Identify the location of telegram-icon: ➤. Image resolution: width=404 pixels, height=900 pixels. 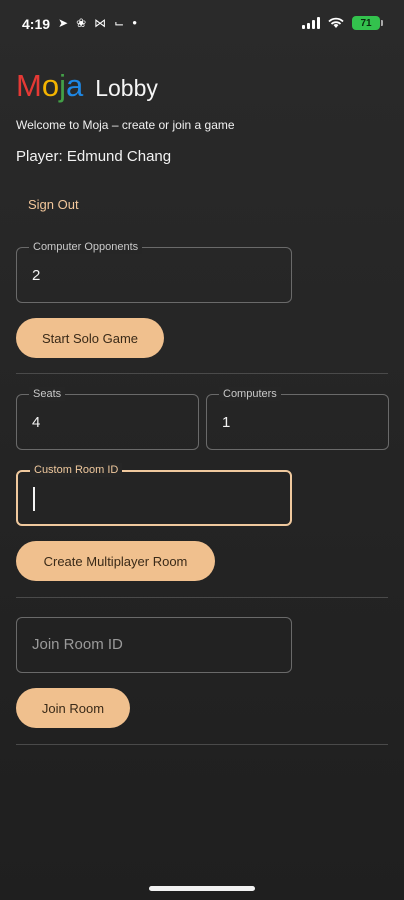
(63, 23).